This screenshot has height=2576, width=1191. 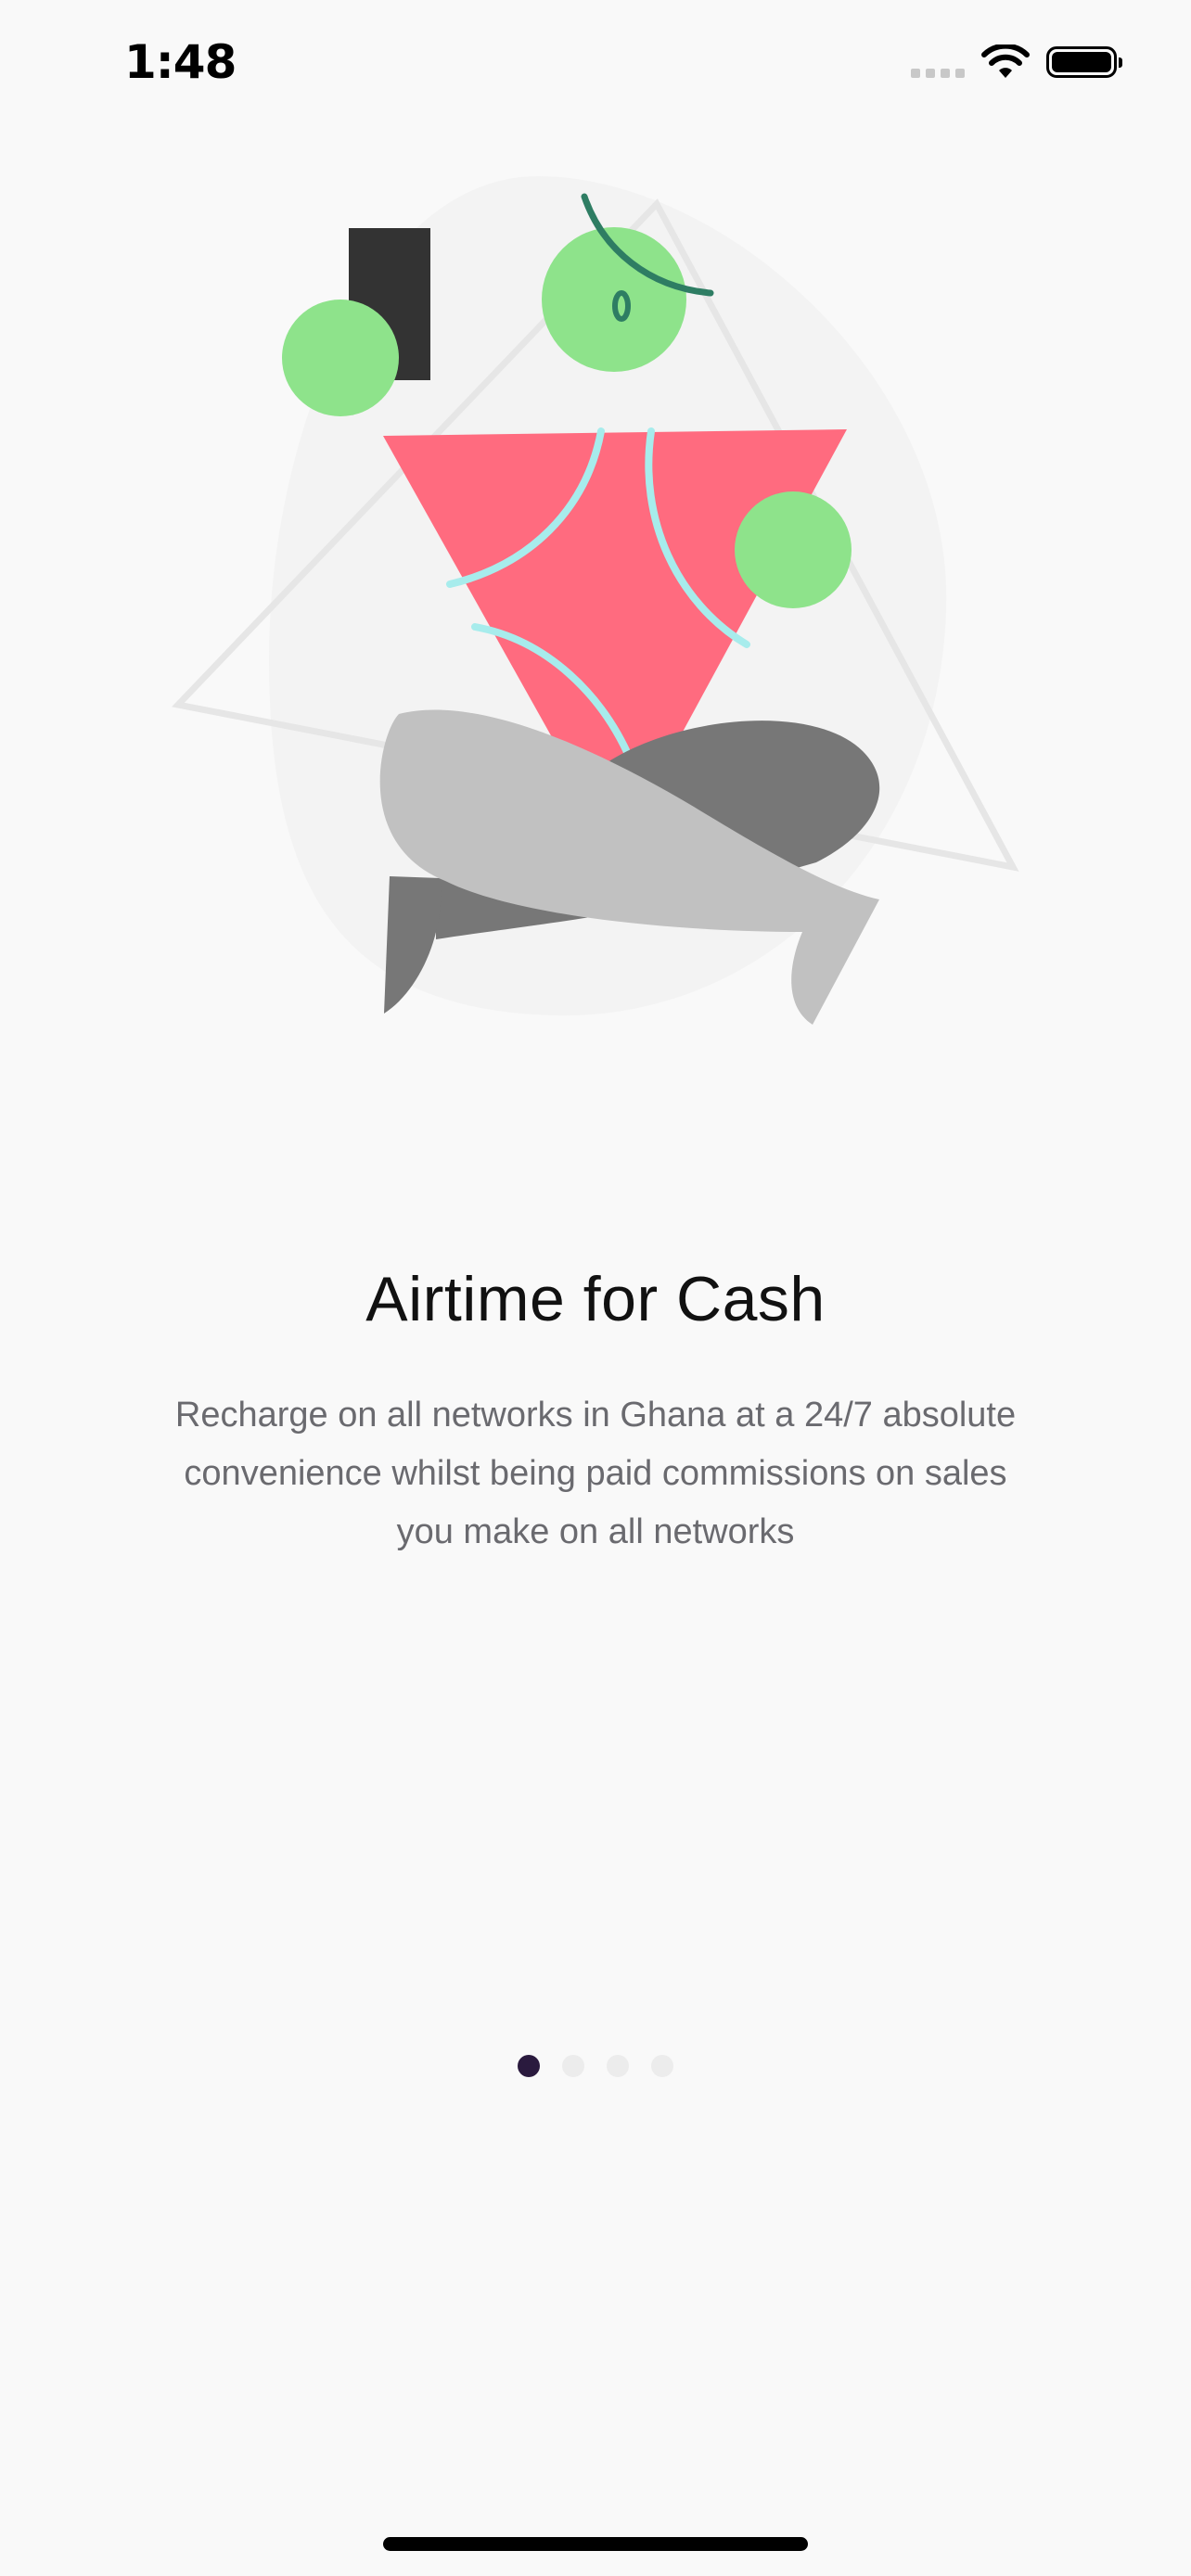 What do you see at coordinates (180, 62) in the screenshot?
I see `status-time: 1:48` at bounding box center [180, 62].